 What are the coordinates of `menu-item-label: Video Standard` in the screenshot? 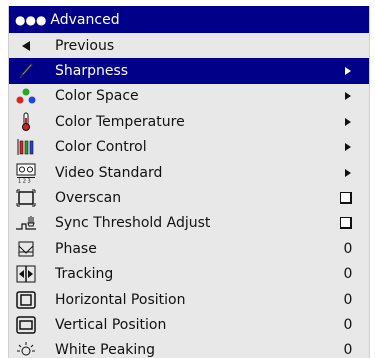 It's located at (109, 172).